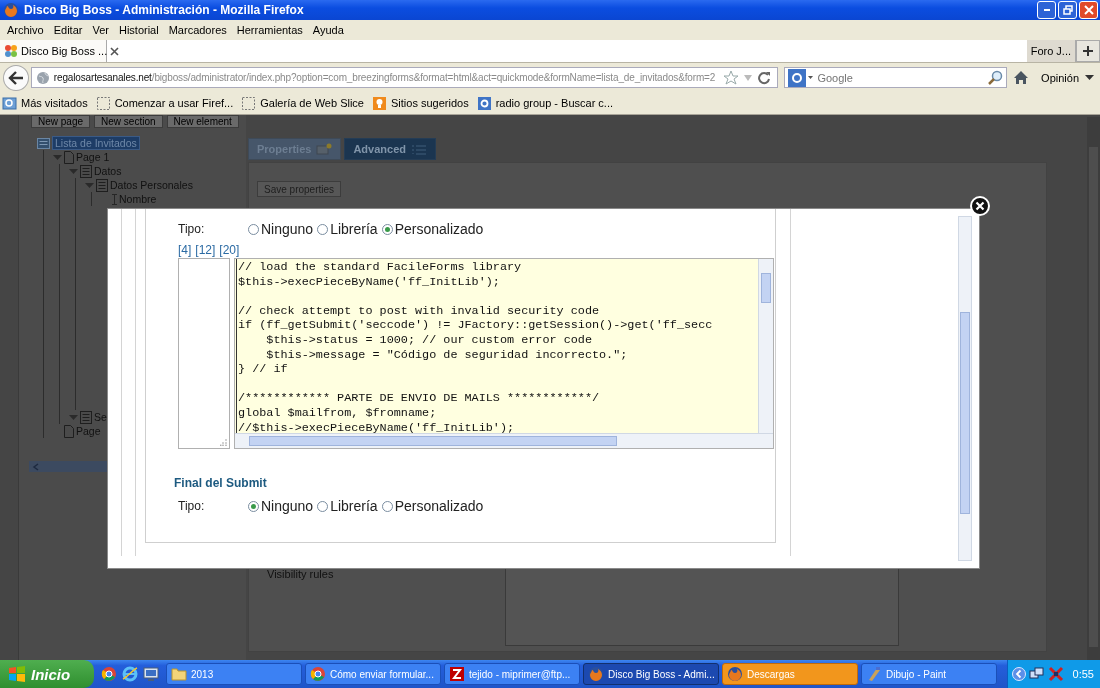 This screenshot has width=1100, height=688. Describe the element at coordinates (1083, 674) in the screenshot. I see `clock: 0:55` at that location.